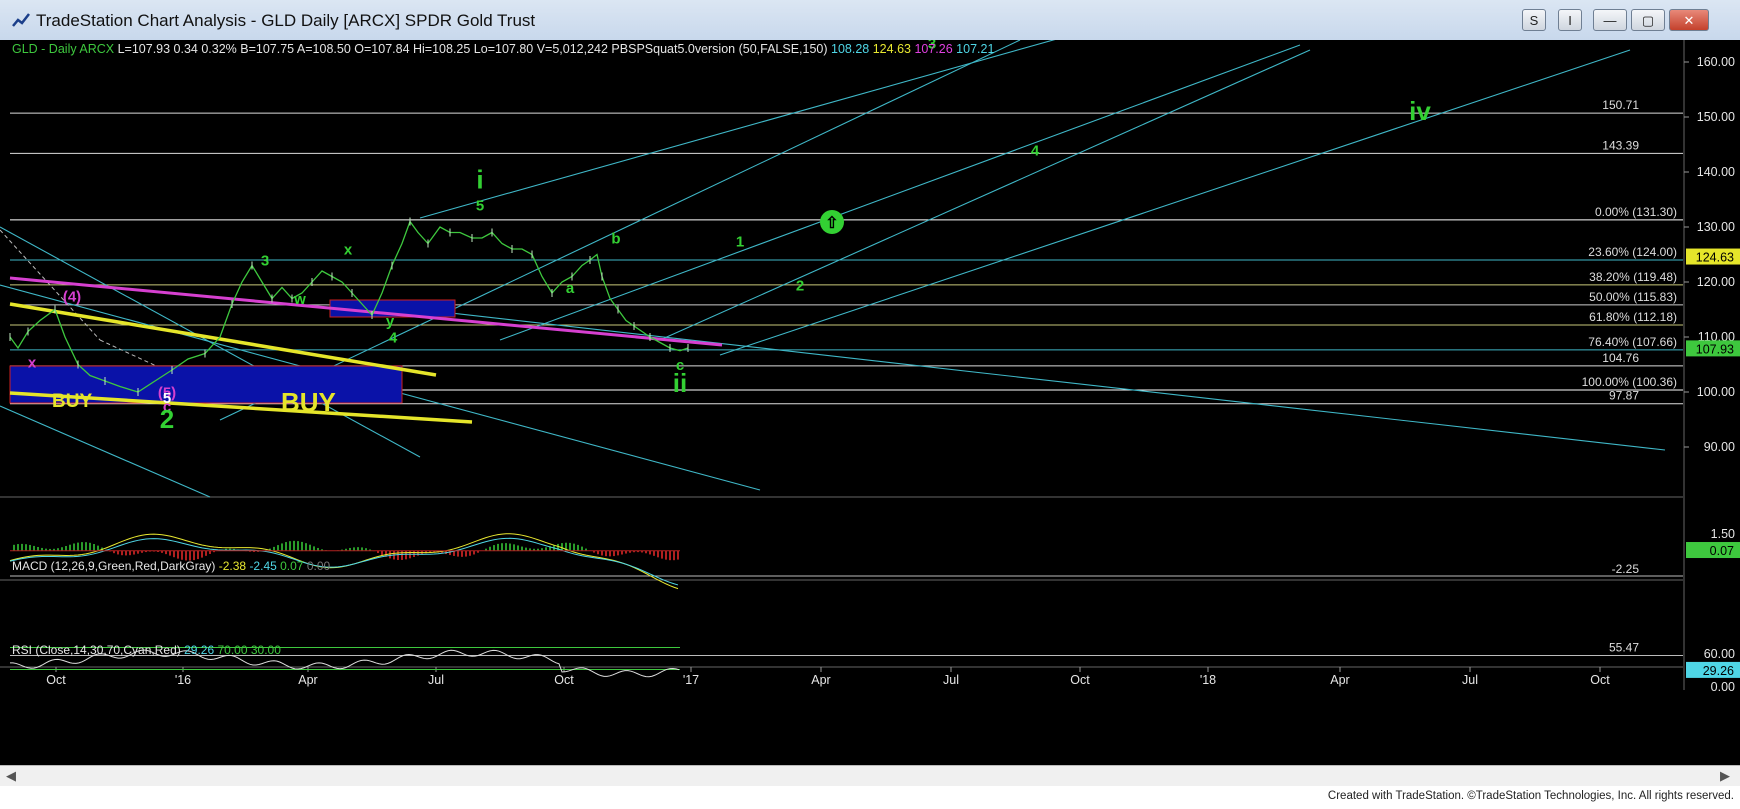 The width and height of the screenshot is (1740, 809). I want to click on level-label: 150.71, so click(1620, 105).